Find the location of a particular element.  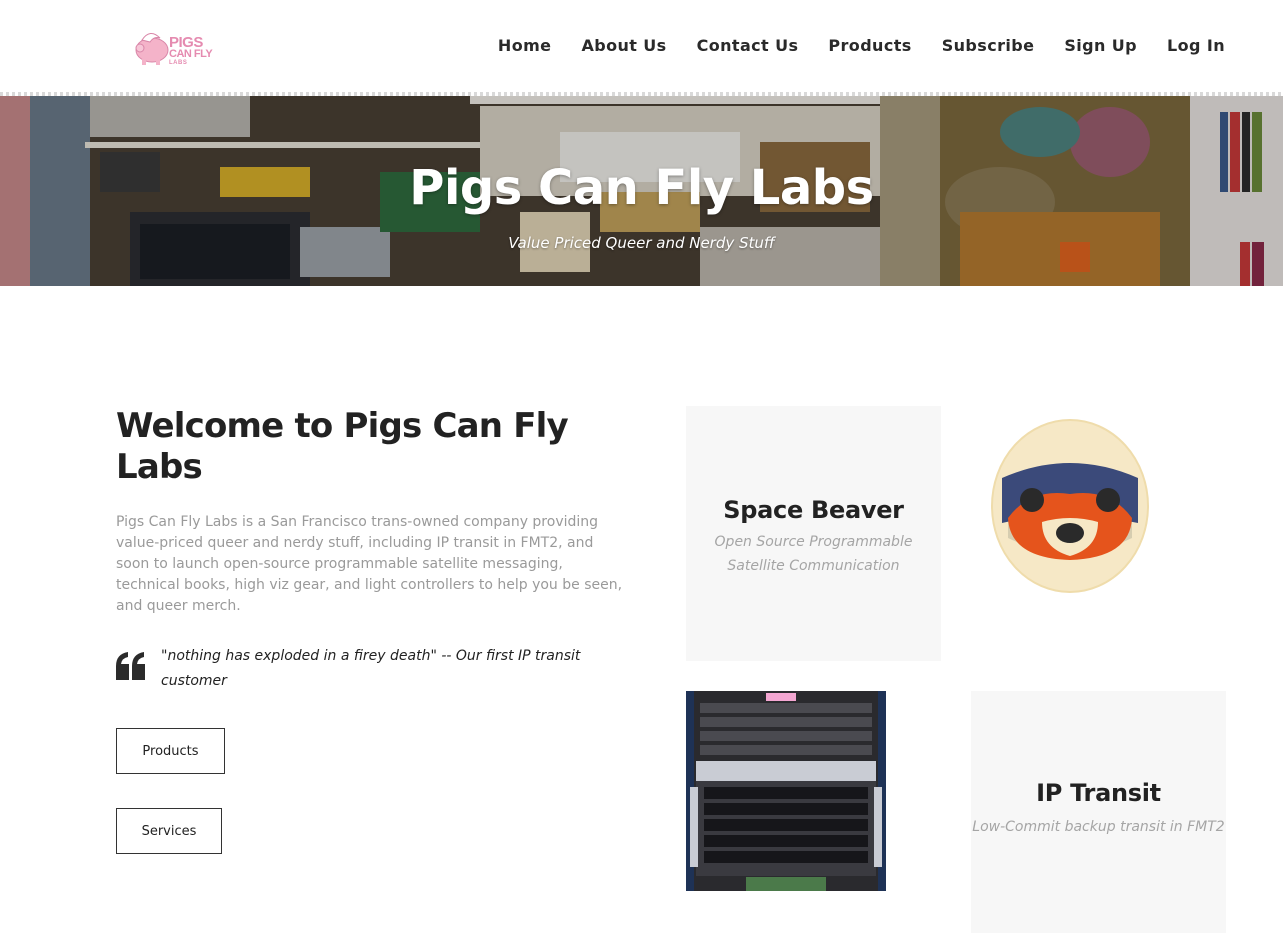

beaver-astronaut-icon is located at coordinates (1070, 506).